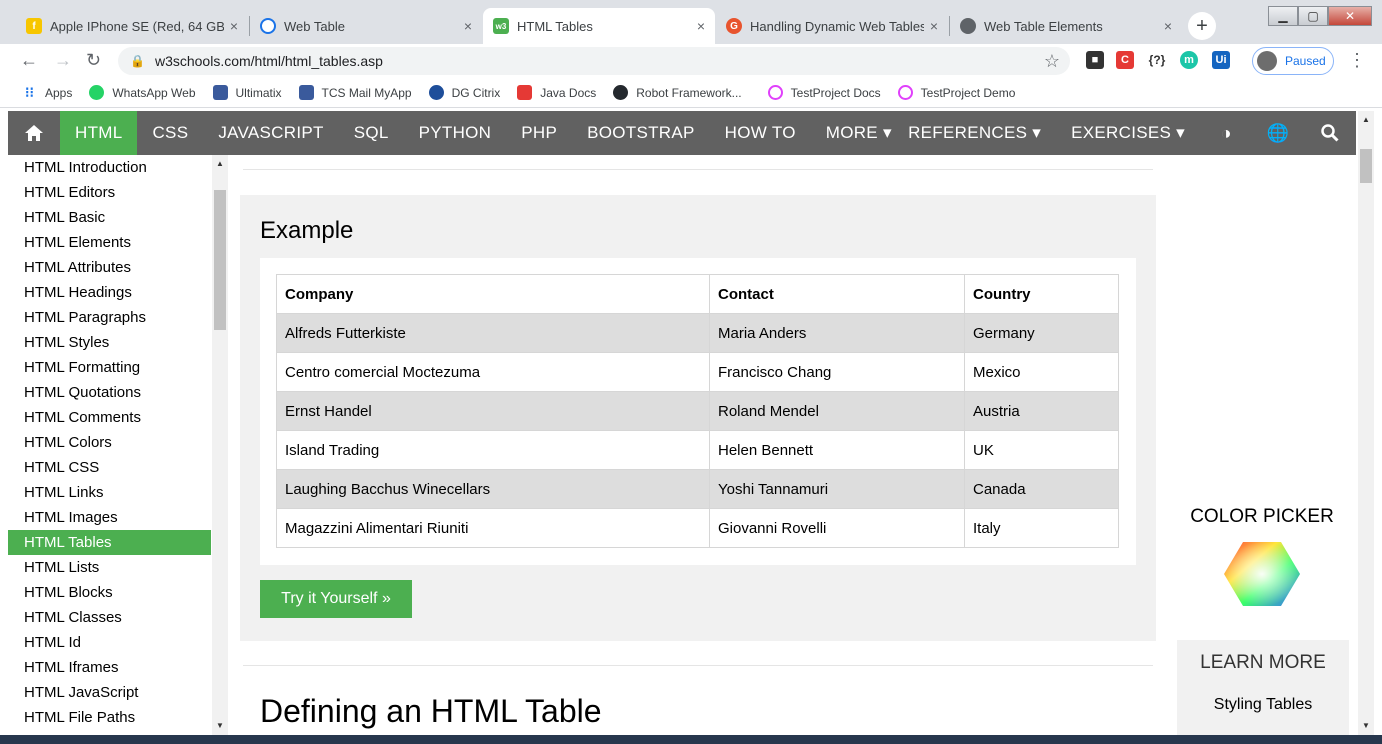  I want to click on window-controls: ▁ ▢ ✕, so click(1320, 16).